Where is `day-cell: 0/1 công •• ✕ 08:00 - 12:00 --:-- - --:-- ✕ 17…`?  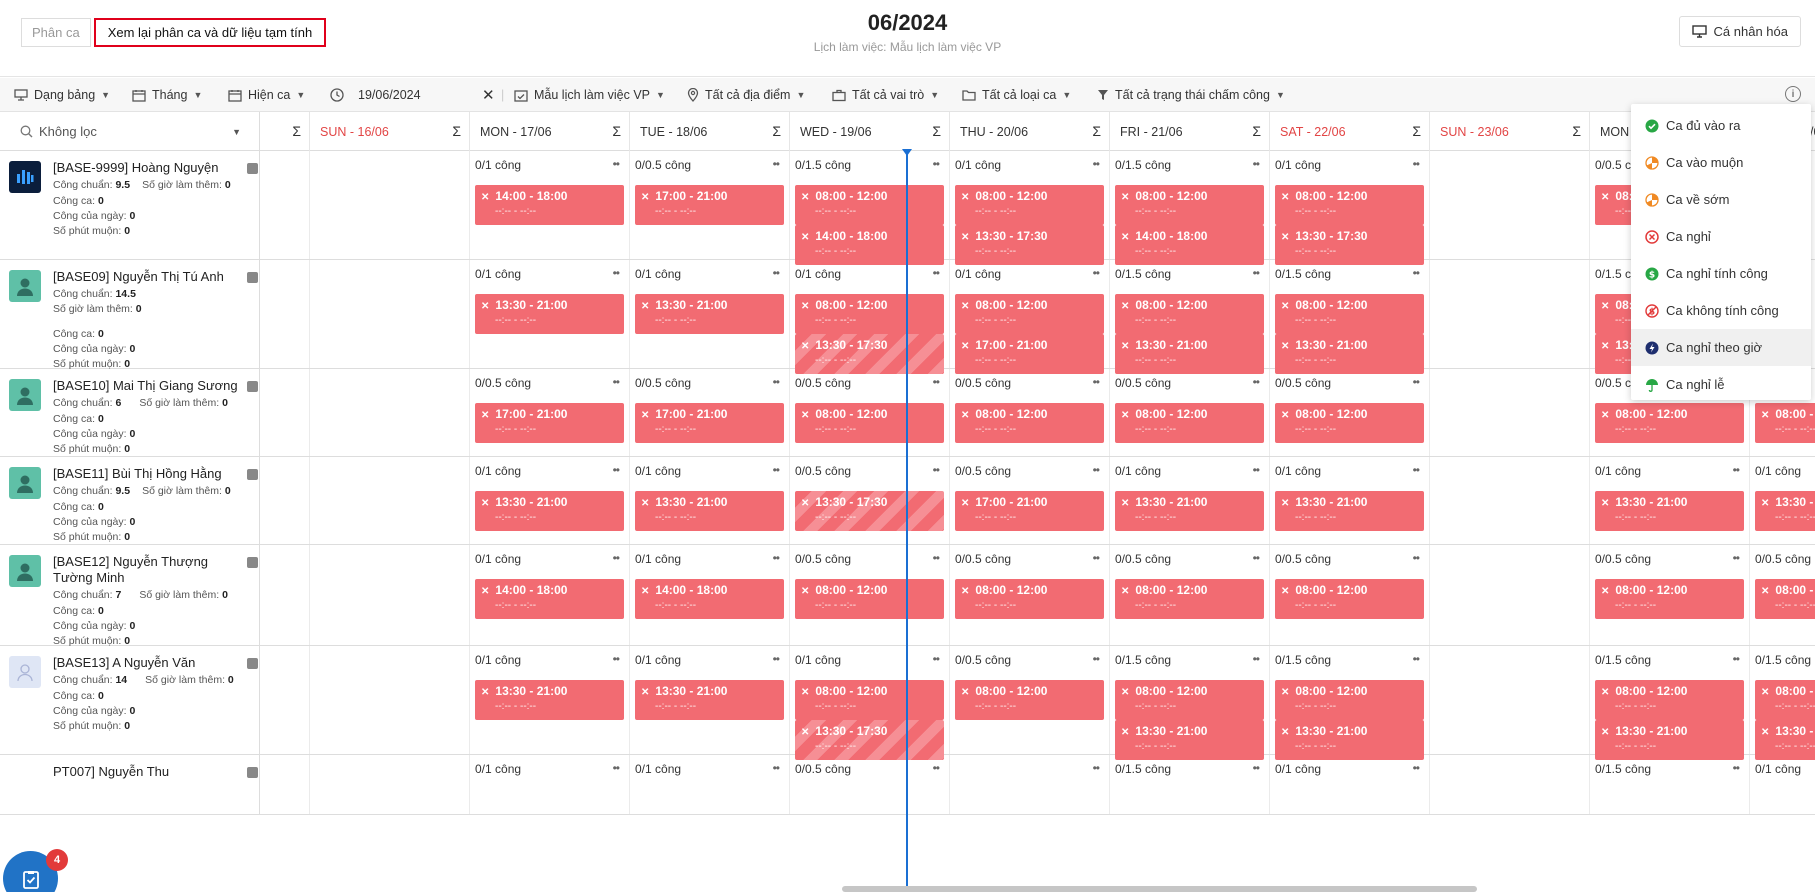 day-cell: 0/1 công •• ✕ 08:00 - 12:00 --:-- - --:-- ✕ 17… is located at coordinates (1030, 317).